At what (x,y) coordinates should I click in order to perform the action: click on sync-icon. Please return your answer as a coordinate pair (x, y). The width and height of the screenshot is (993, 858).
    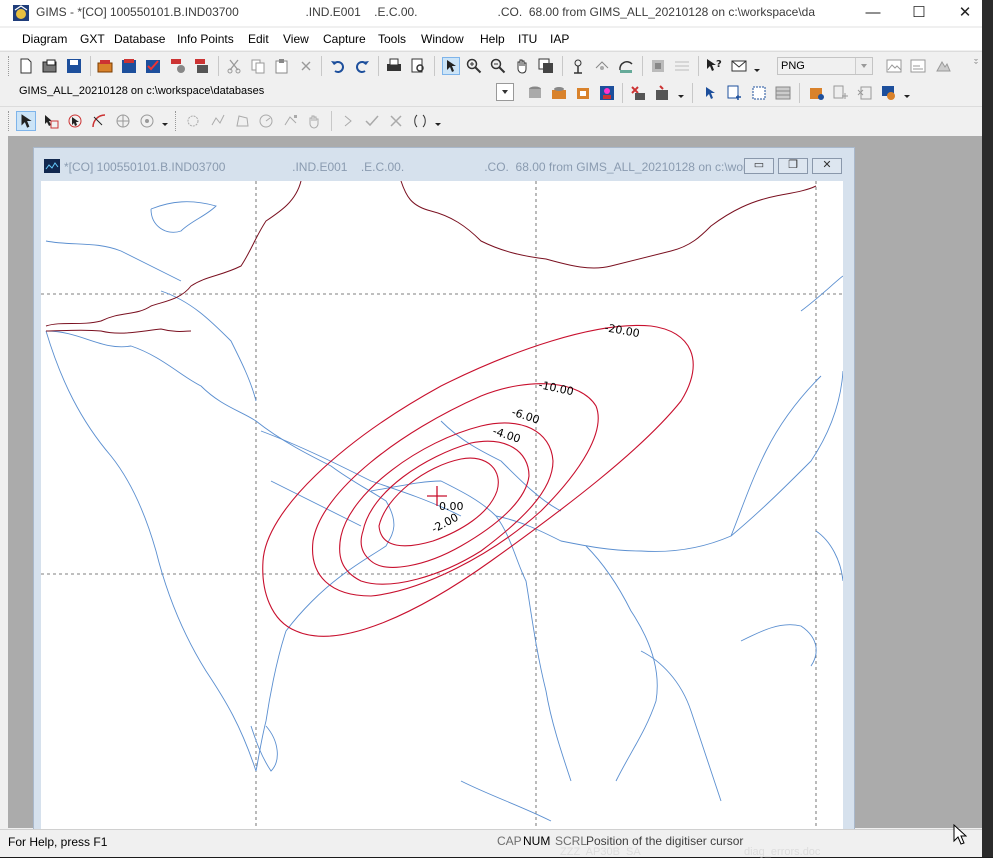
    Looking at the image, I should click on (889, 93).